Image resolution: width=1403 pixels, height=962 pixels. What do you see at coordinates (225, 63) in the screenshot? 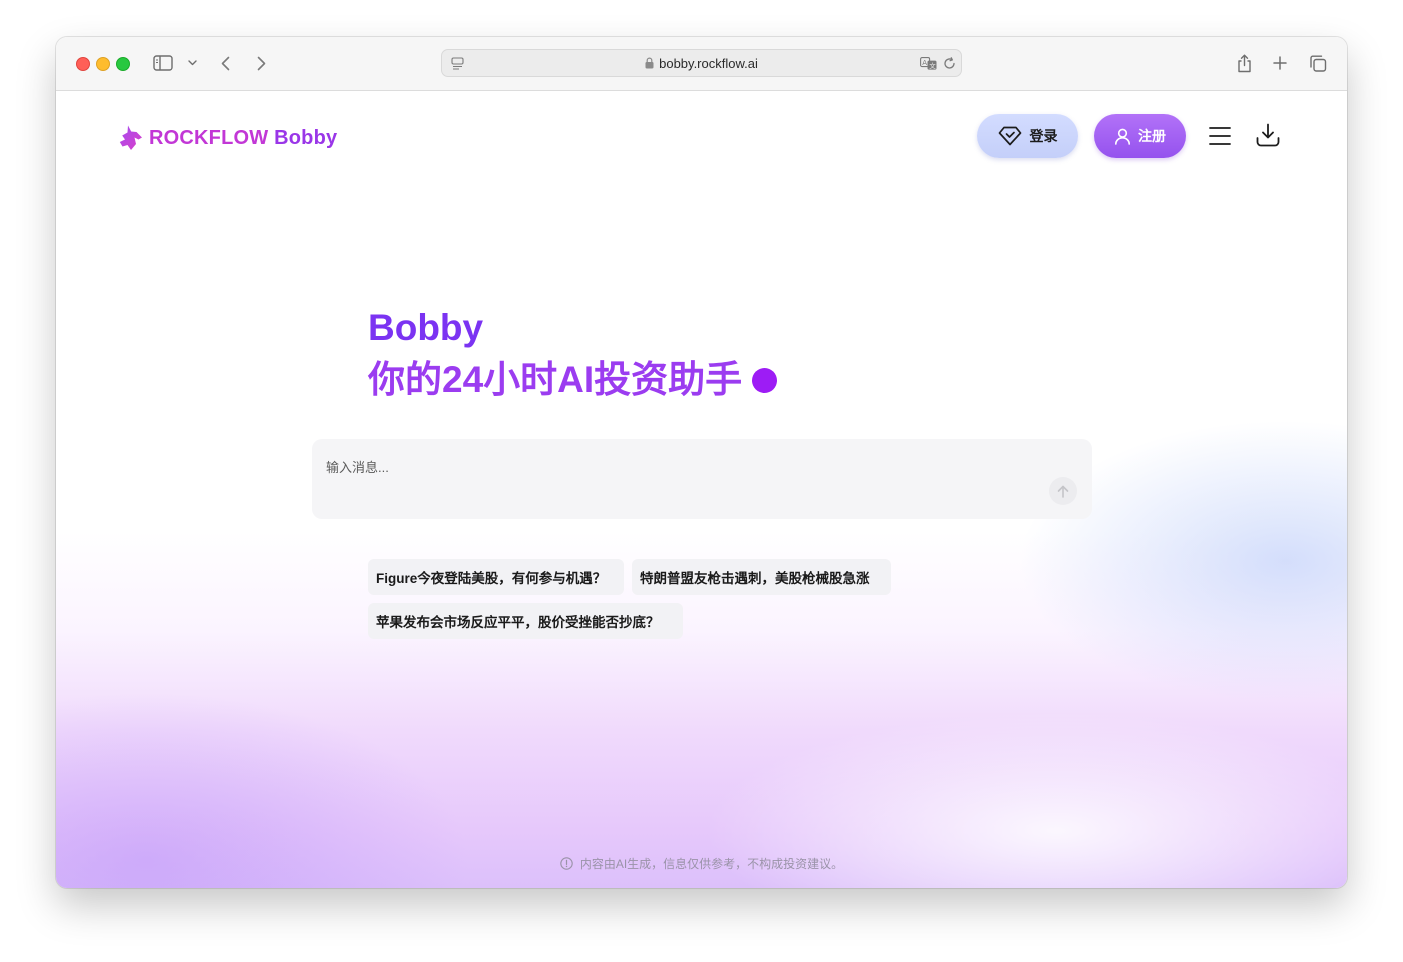
I see `back-arrow-icon` at bounding box center [225, 63].